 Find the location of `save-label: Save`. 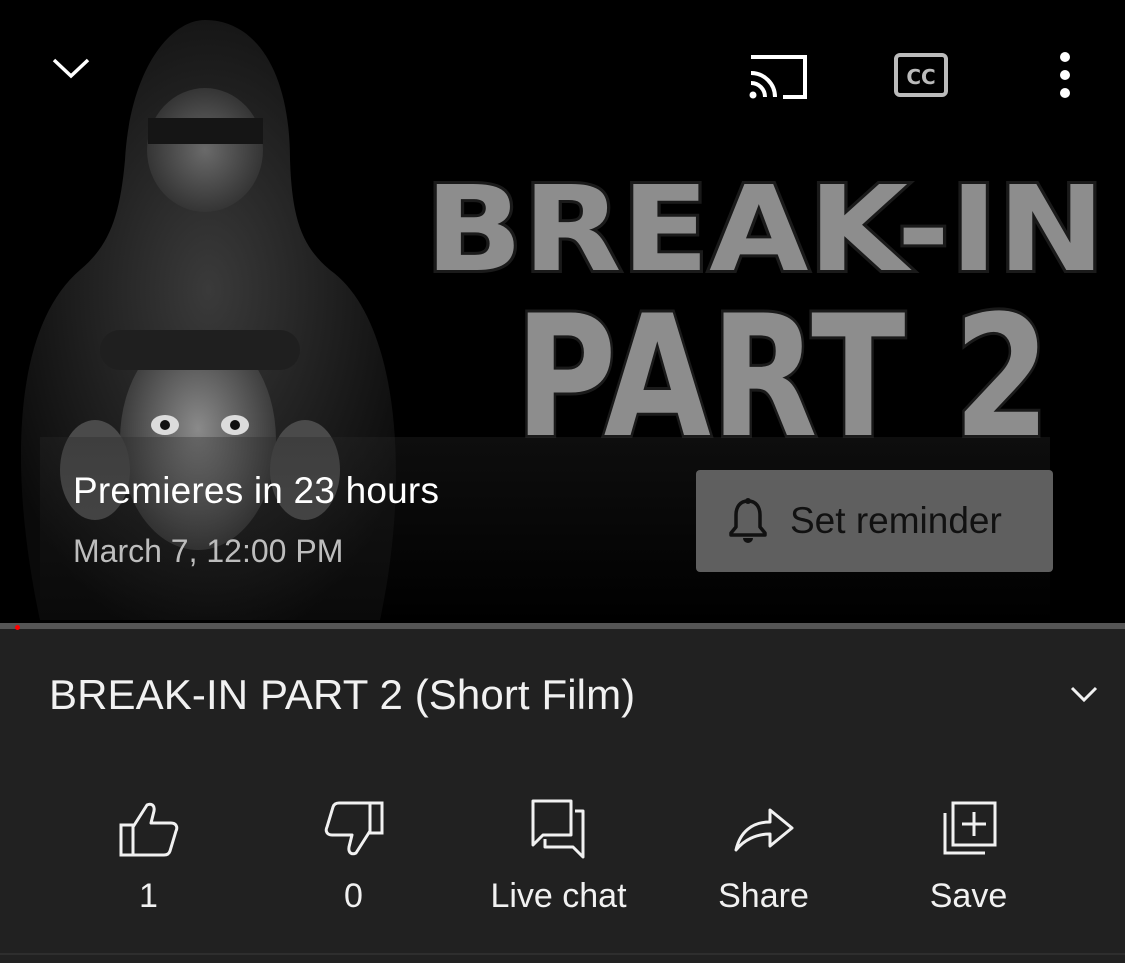

save-label: Save is located at coordinates (968, 896).